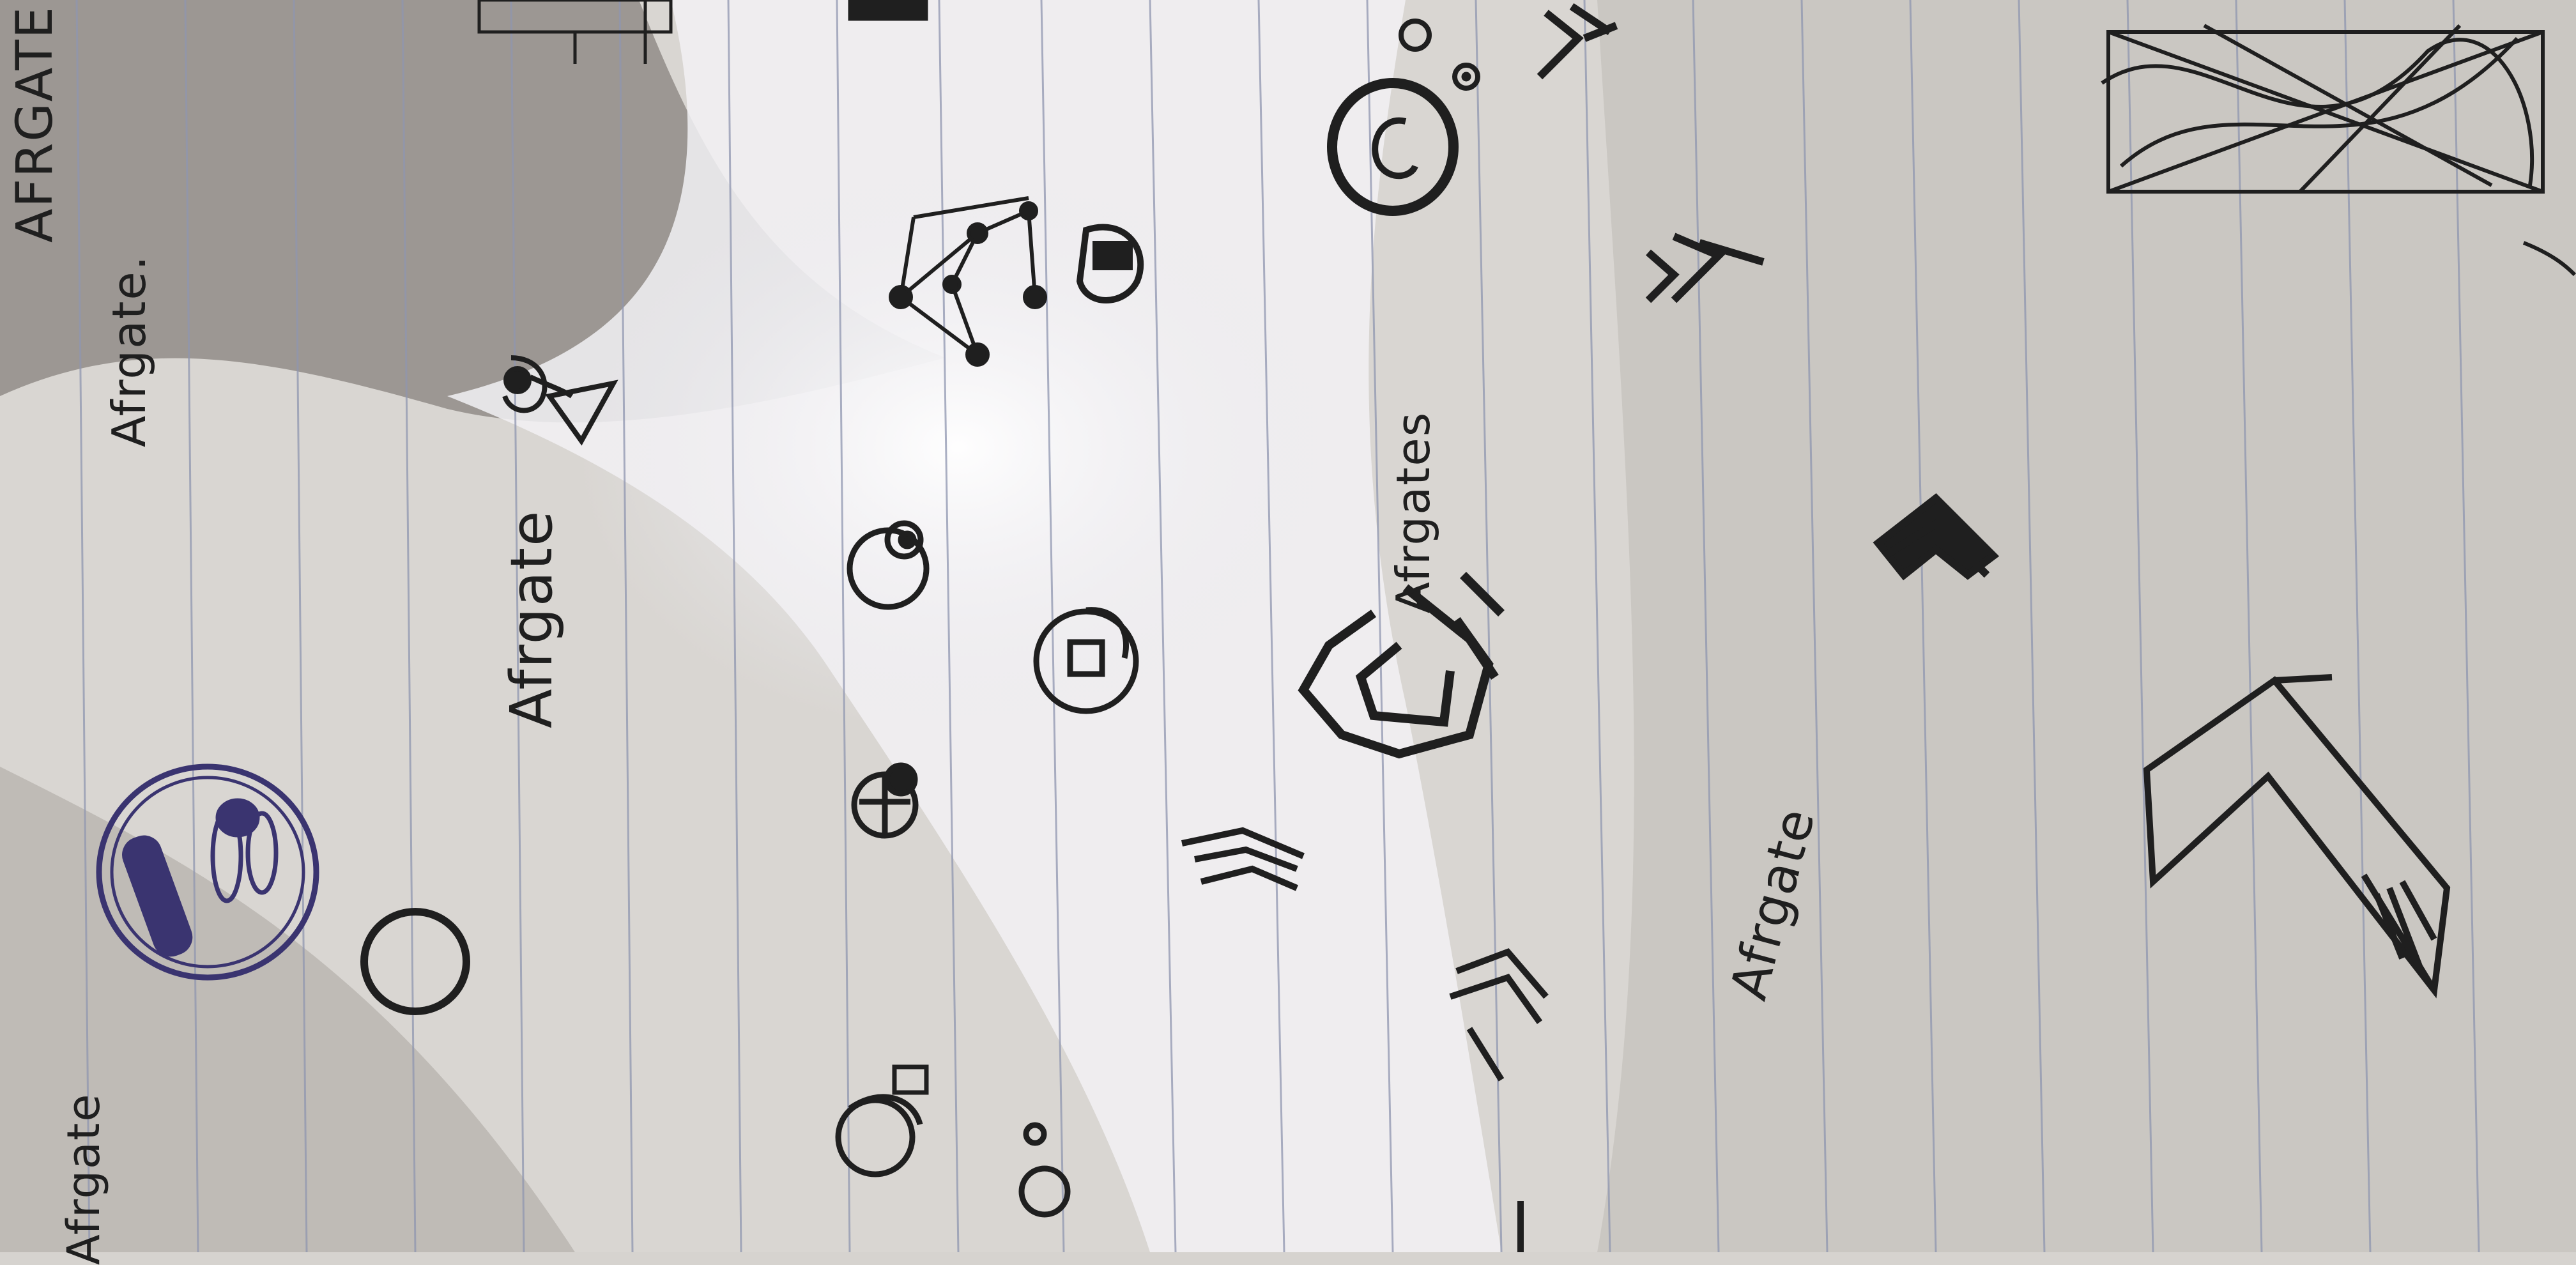 The image size is (2576, 1265). I want to click on ring-sketch, so click(415, 961).